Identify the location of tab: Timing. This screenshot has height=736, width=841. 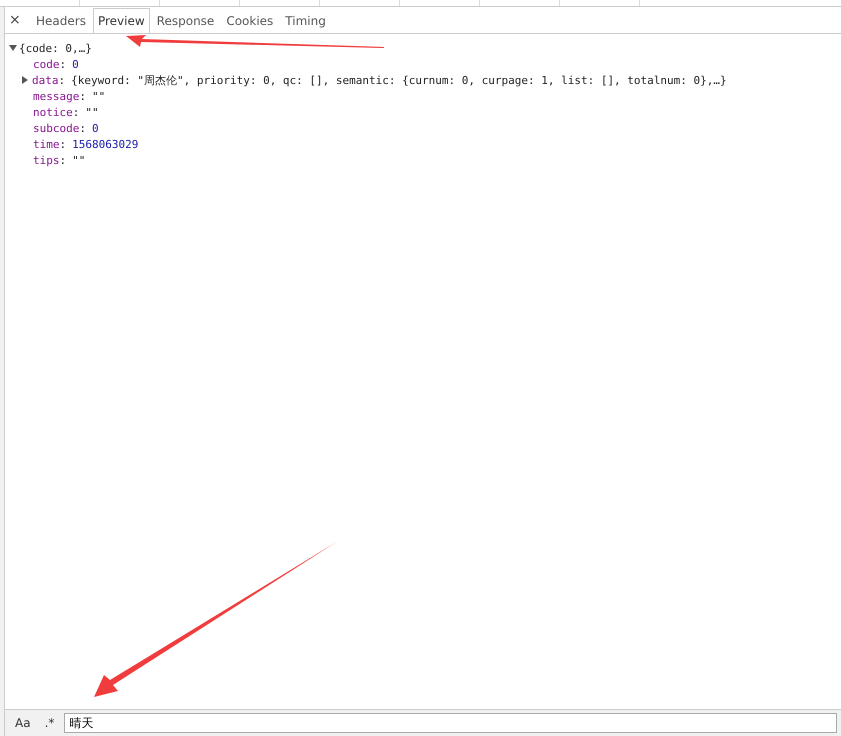
(305, 20).